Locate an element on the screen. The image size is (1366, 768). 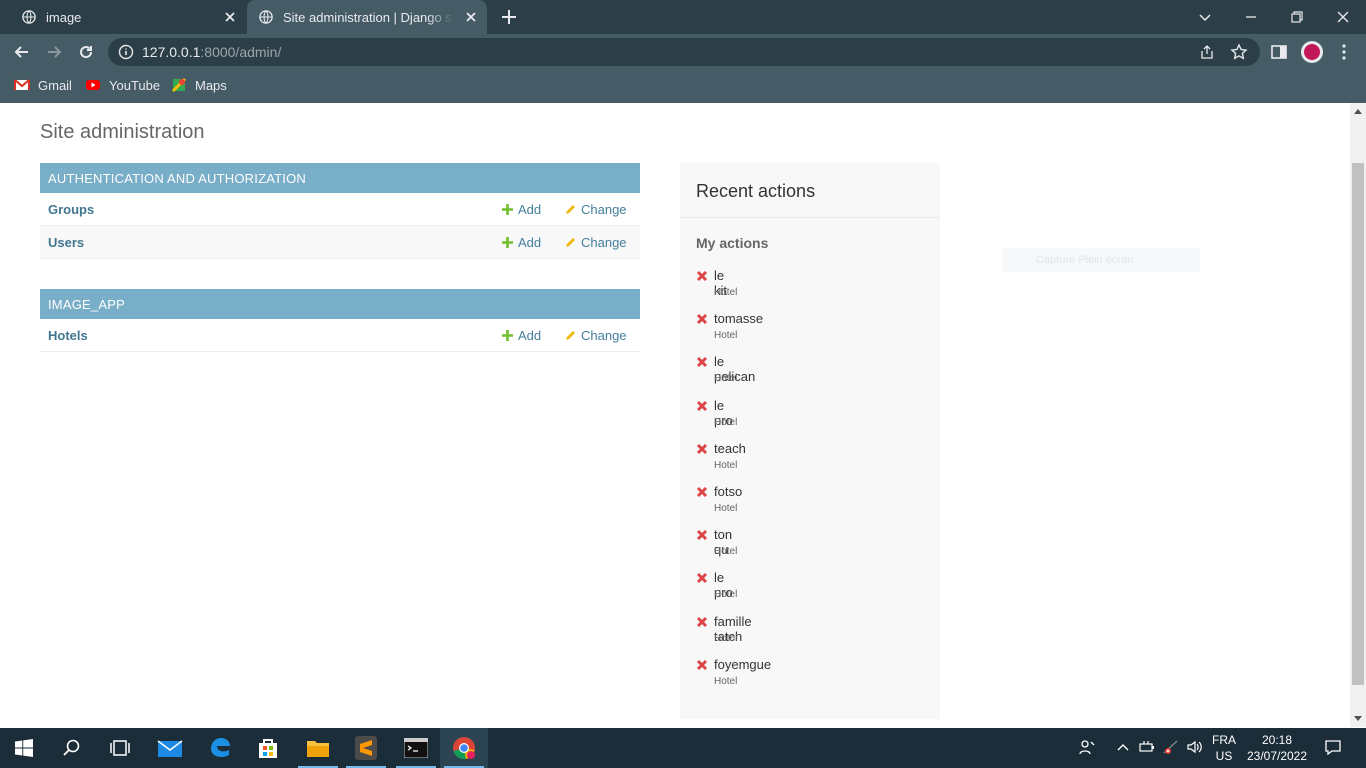
start-button is located at coordinates (24, 748).